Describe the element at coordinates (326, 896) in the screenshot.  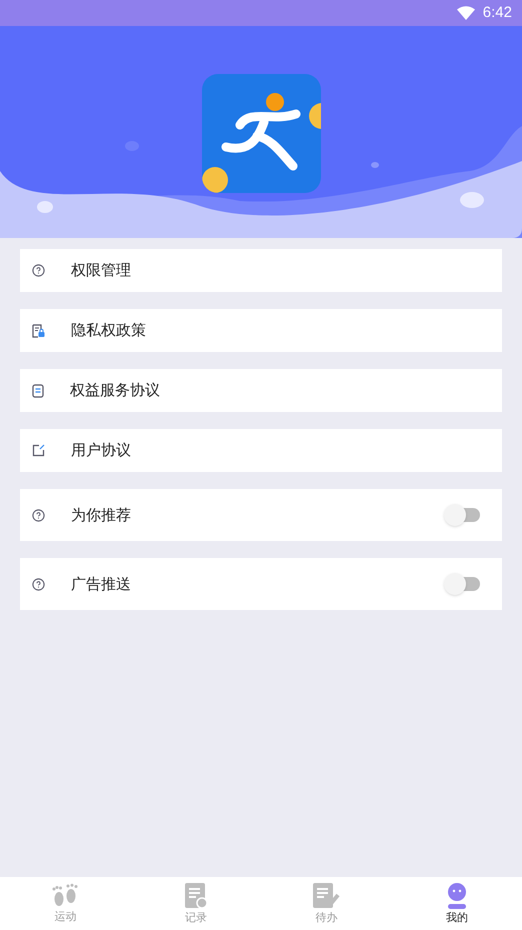
I see `document-pen-icon` at that location.